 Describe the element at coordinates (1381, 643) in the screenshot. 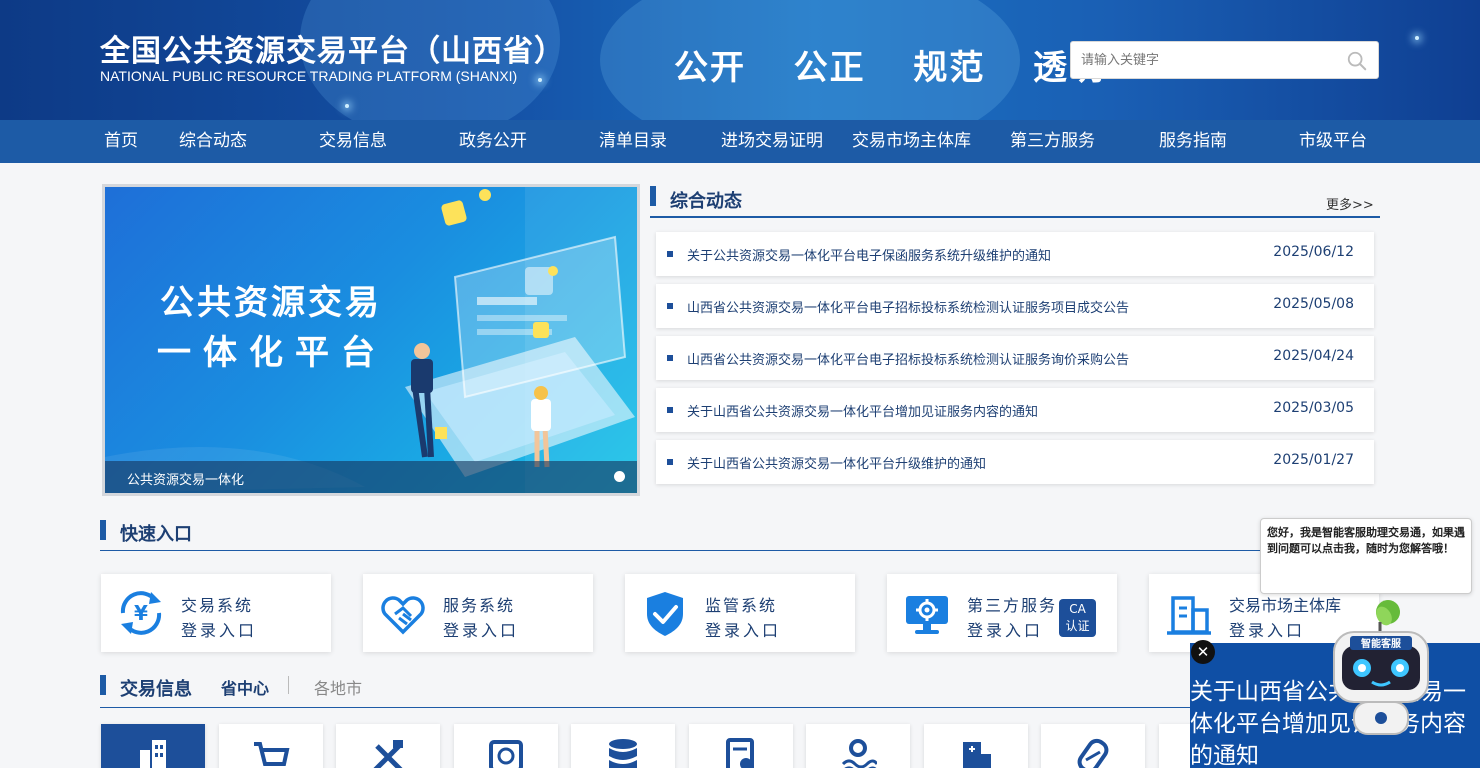

I see `robot-label: 智能客服` at that location.